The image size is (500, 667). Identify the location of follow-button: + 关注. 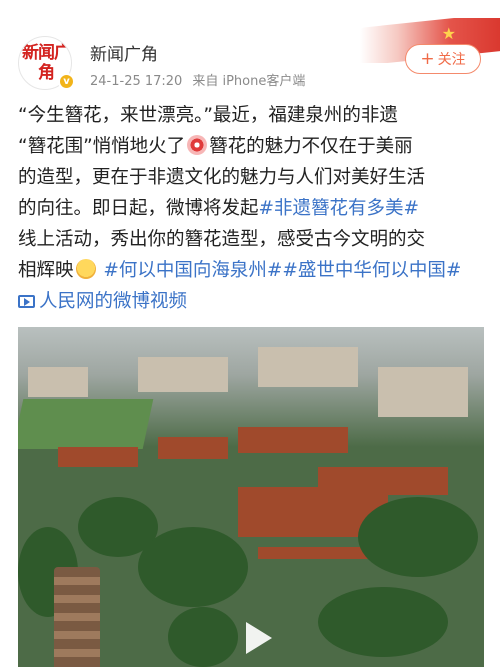
(443, 59).